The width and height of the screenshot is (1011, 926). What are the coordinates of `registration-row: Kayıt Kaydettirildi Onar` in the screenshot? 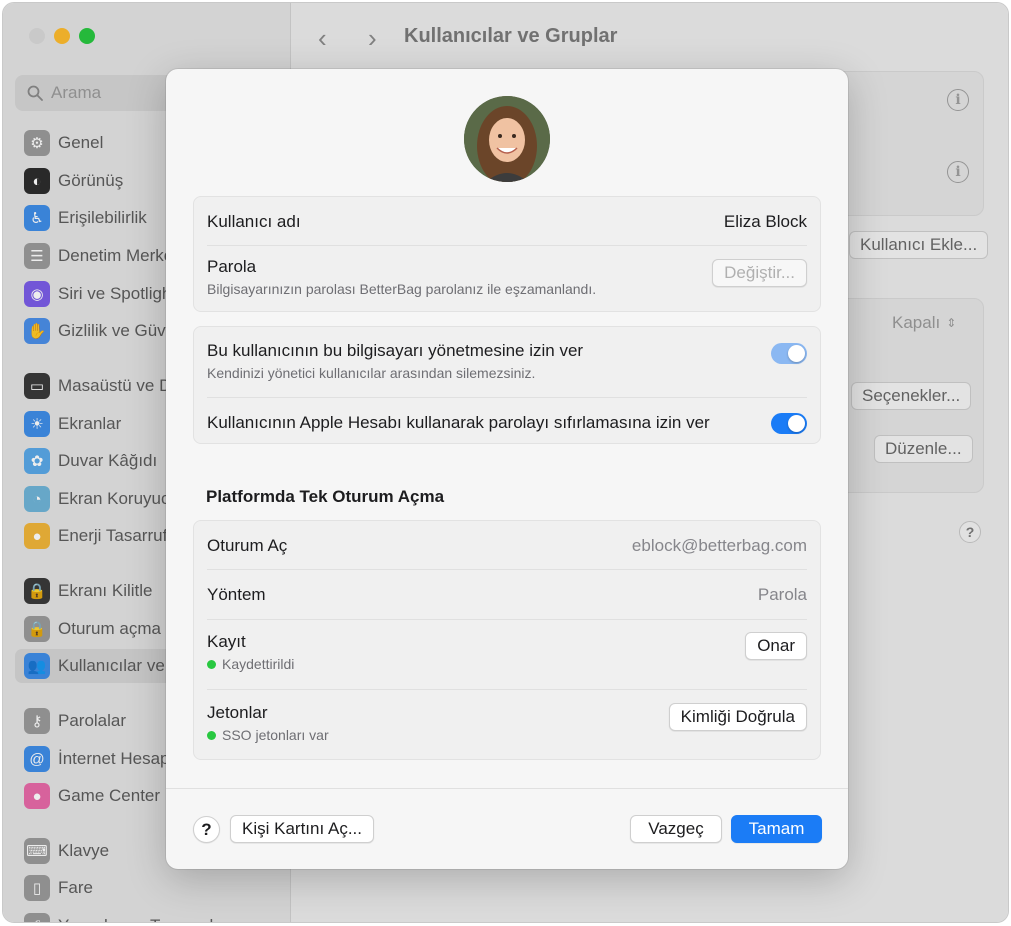 It's located at (507, 654).